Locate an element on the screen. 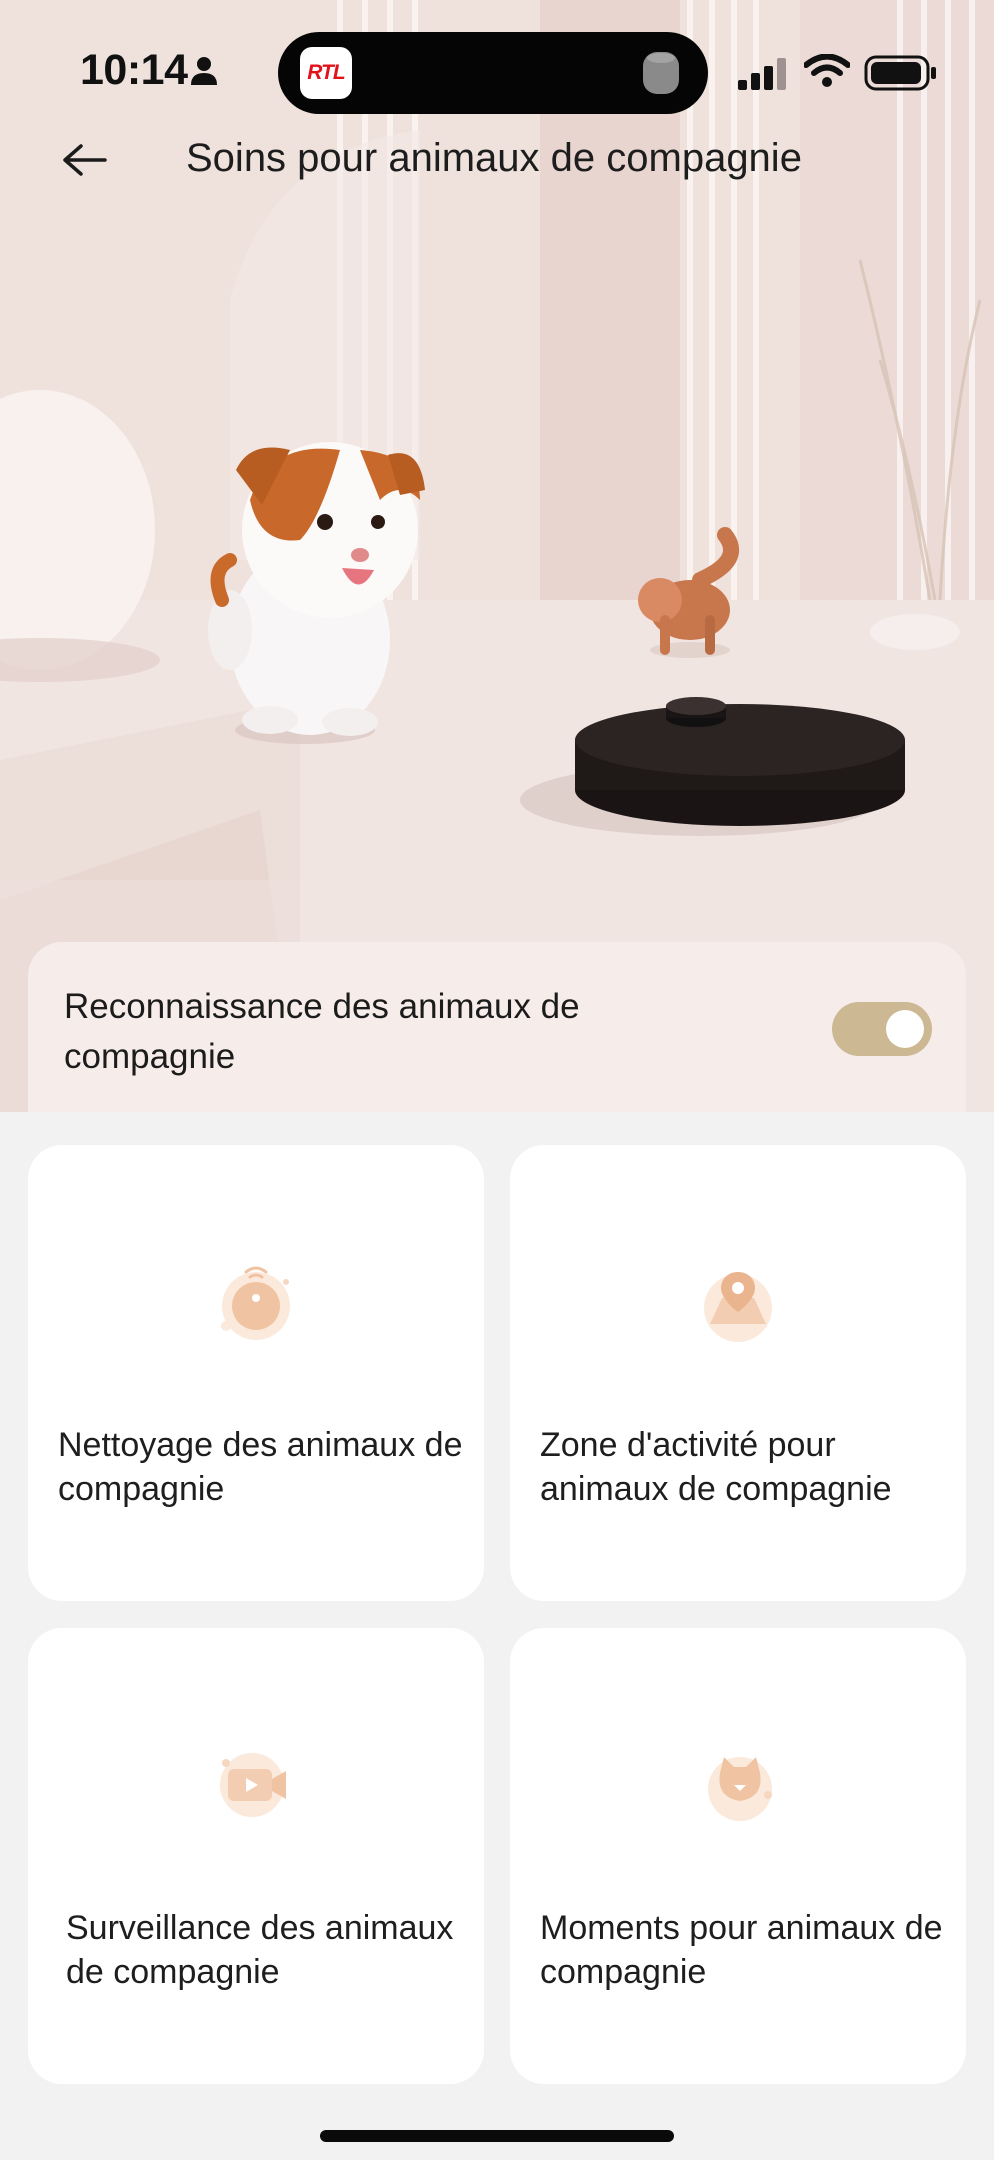 This screenshot has width=994, height=2160. map-pin-icon is located at coordinates (738, 1307).